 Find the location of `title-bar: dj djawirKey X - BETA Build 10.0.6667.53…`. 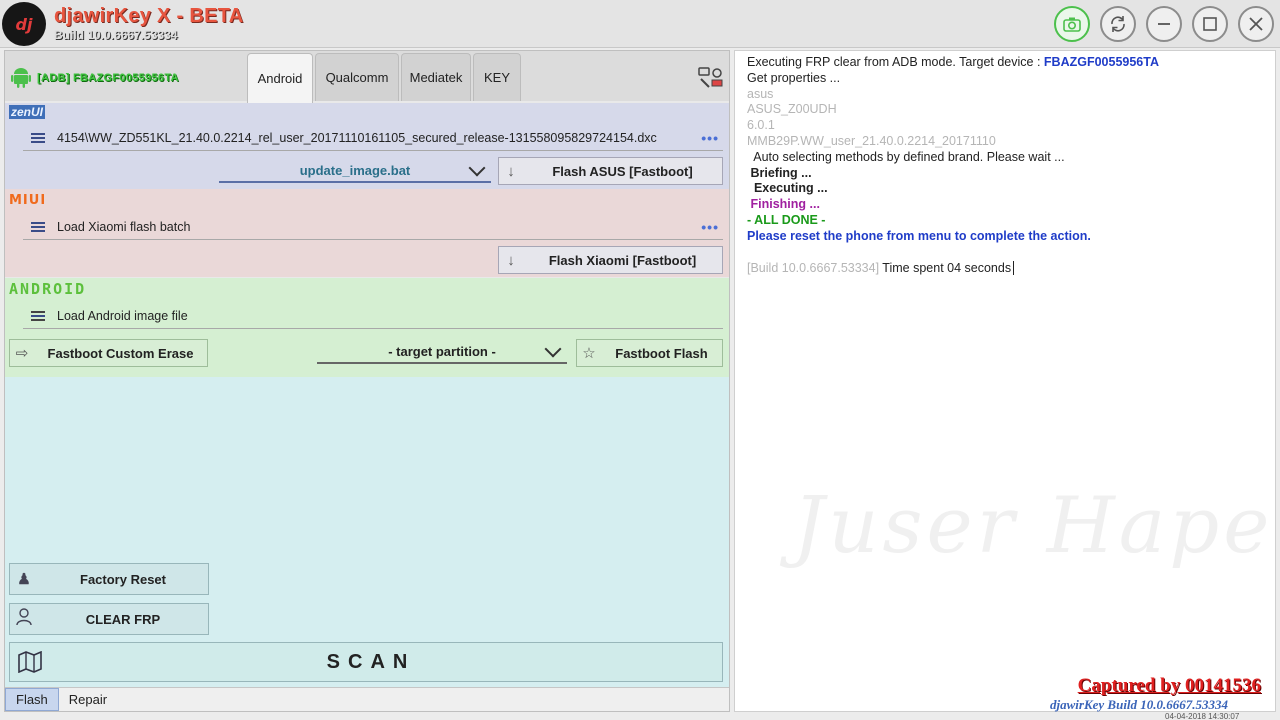

title-bar: dj djawirKey X - BETA Build 10.0.6667.53… is located at coordinates (640, 24).